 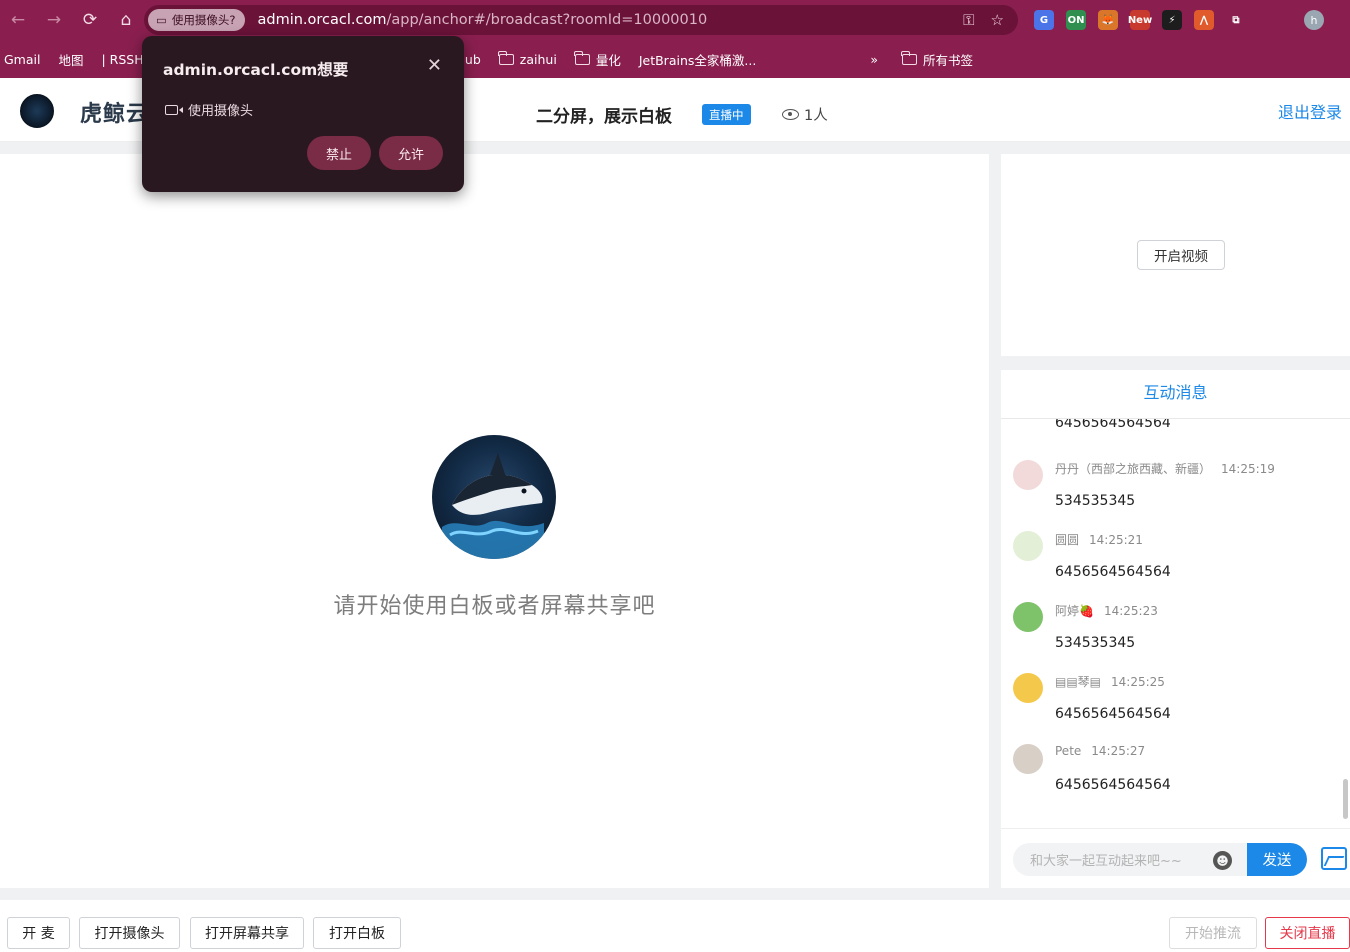 What do you see at coordinates (1113, 425) in the screenshot?
I see `previous-message-text: 6456564564564` at bounding box center [1113, 425].